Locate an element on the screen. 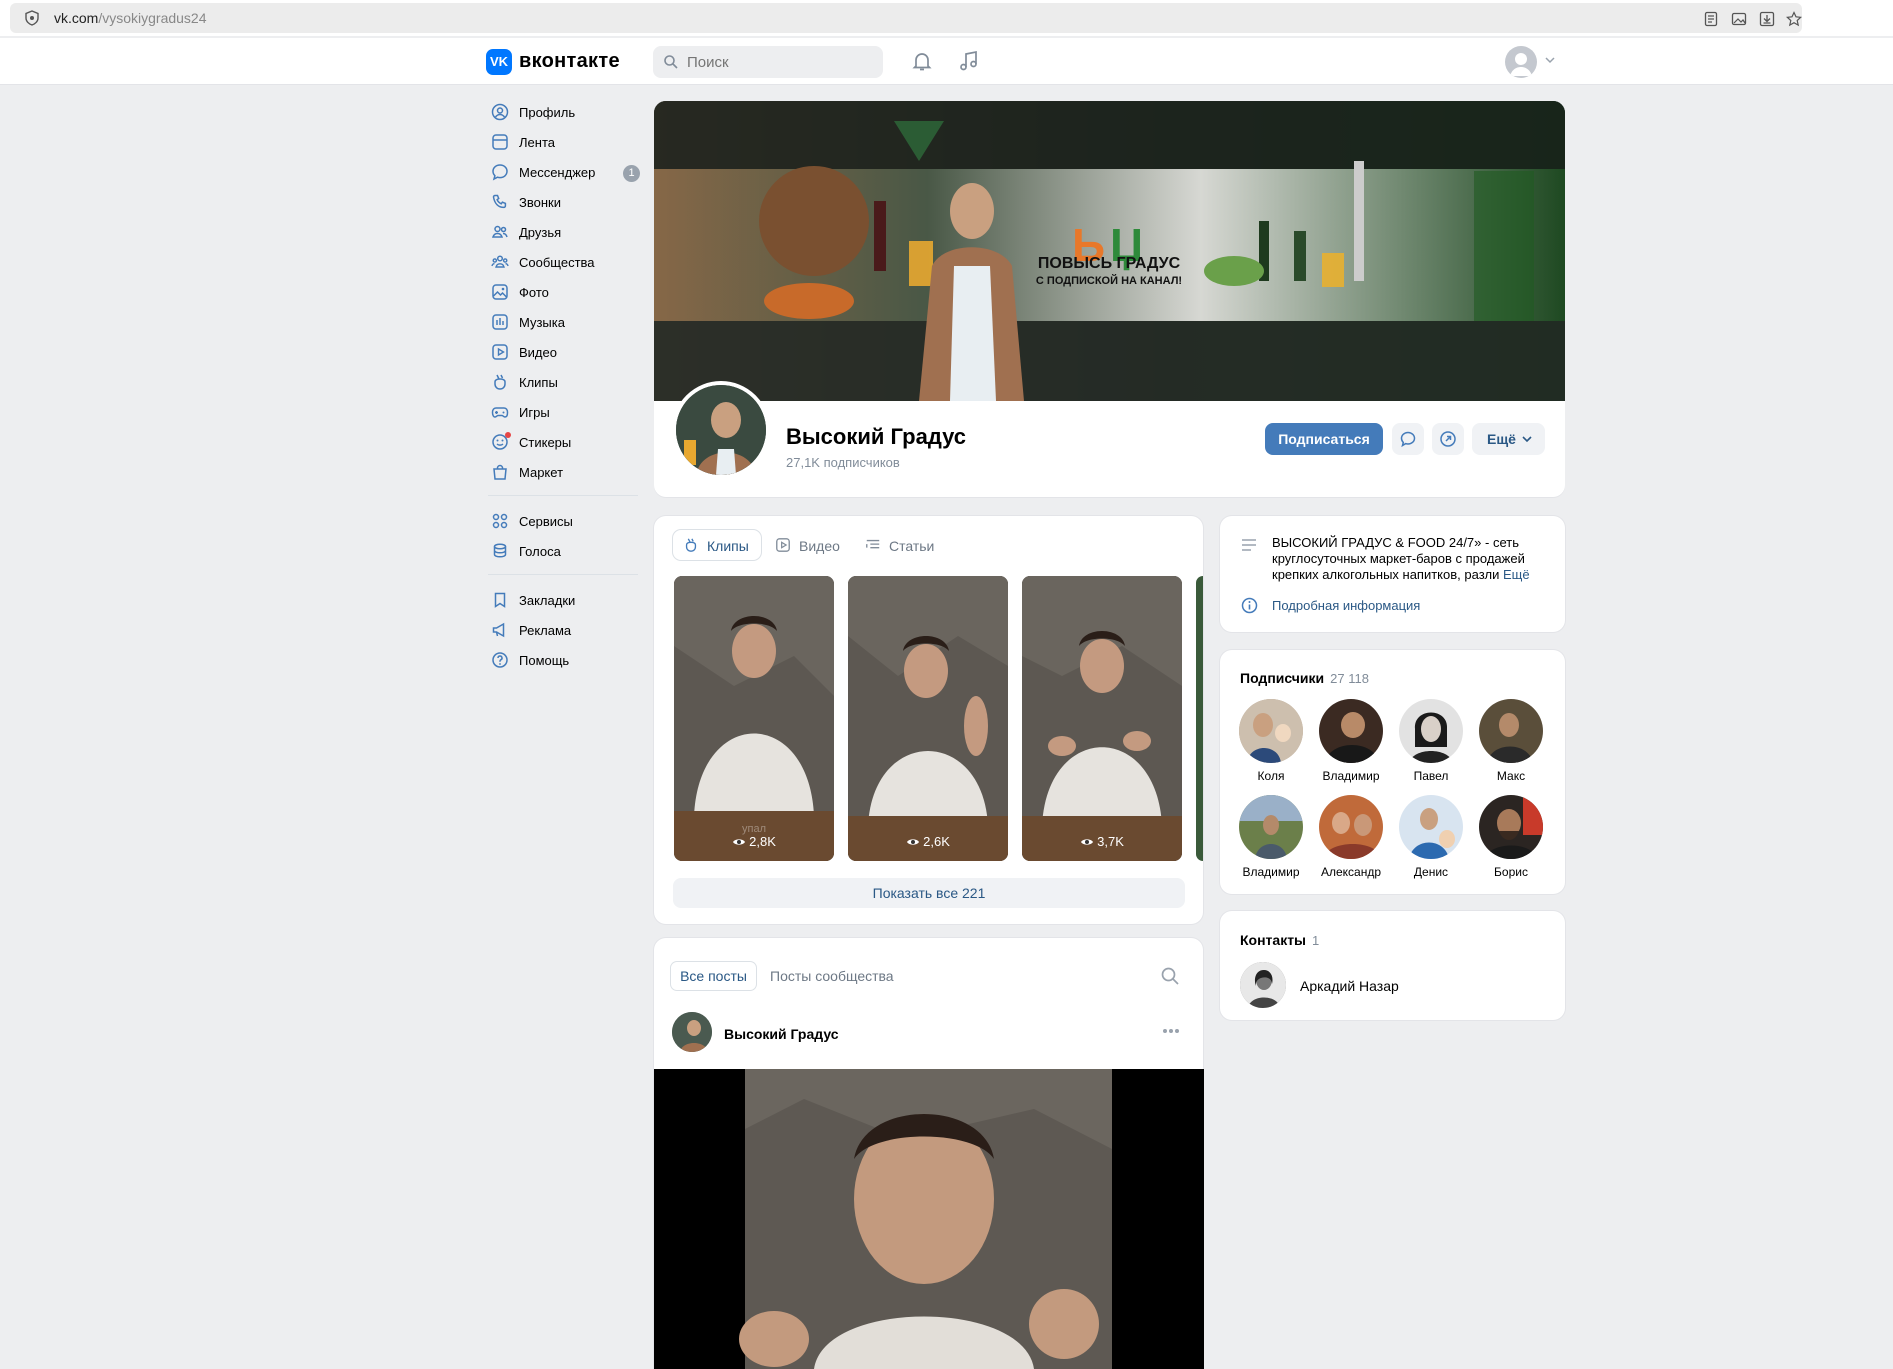 This screenshot has height=1369, width=1893. tab-community-posts: Посты сообщества is located at coordinates (832, 976).